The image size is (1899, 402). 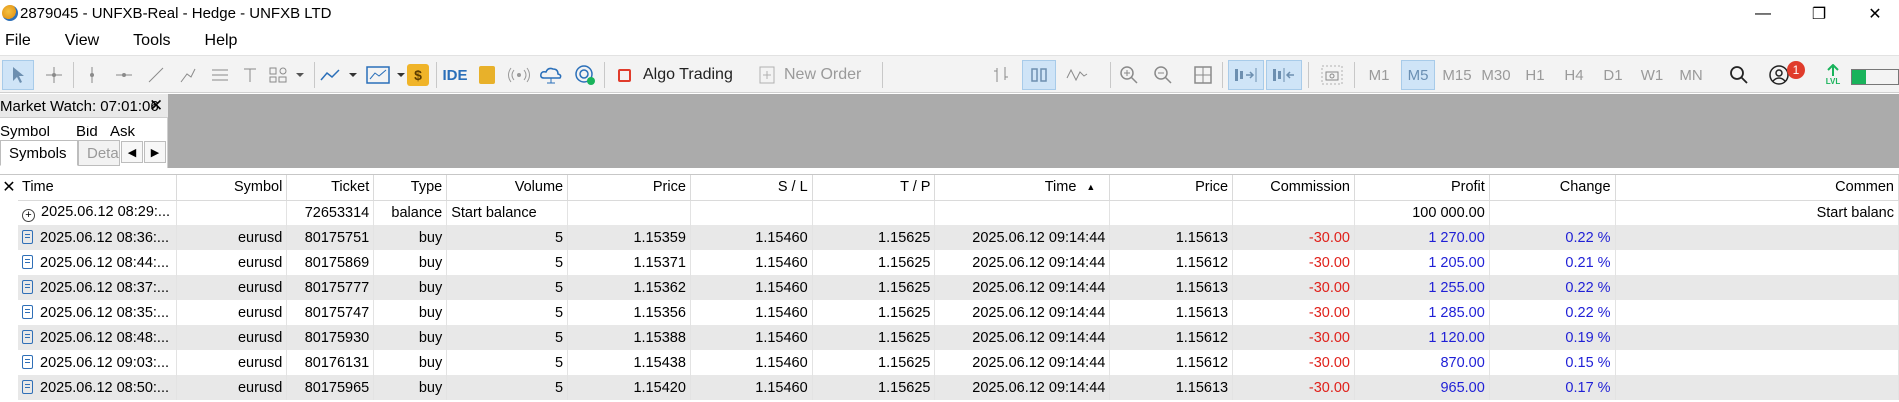 I want to click on app-logo-icon, so click(x=10, y=13).